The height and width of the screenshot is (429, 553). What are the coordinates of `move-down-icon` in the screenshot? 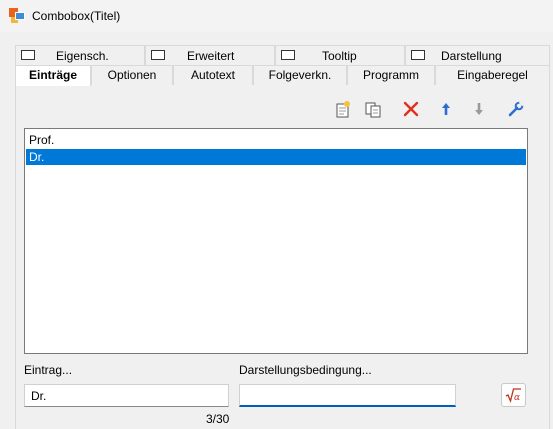 It's located at (479, 109).